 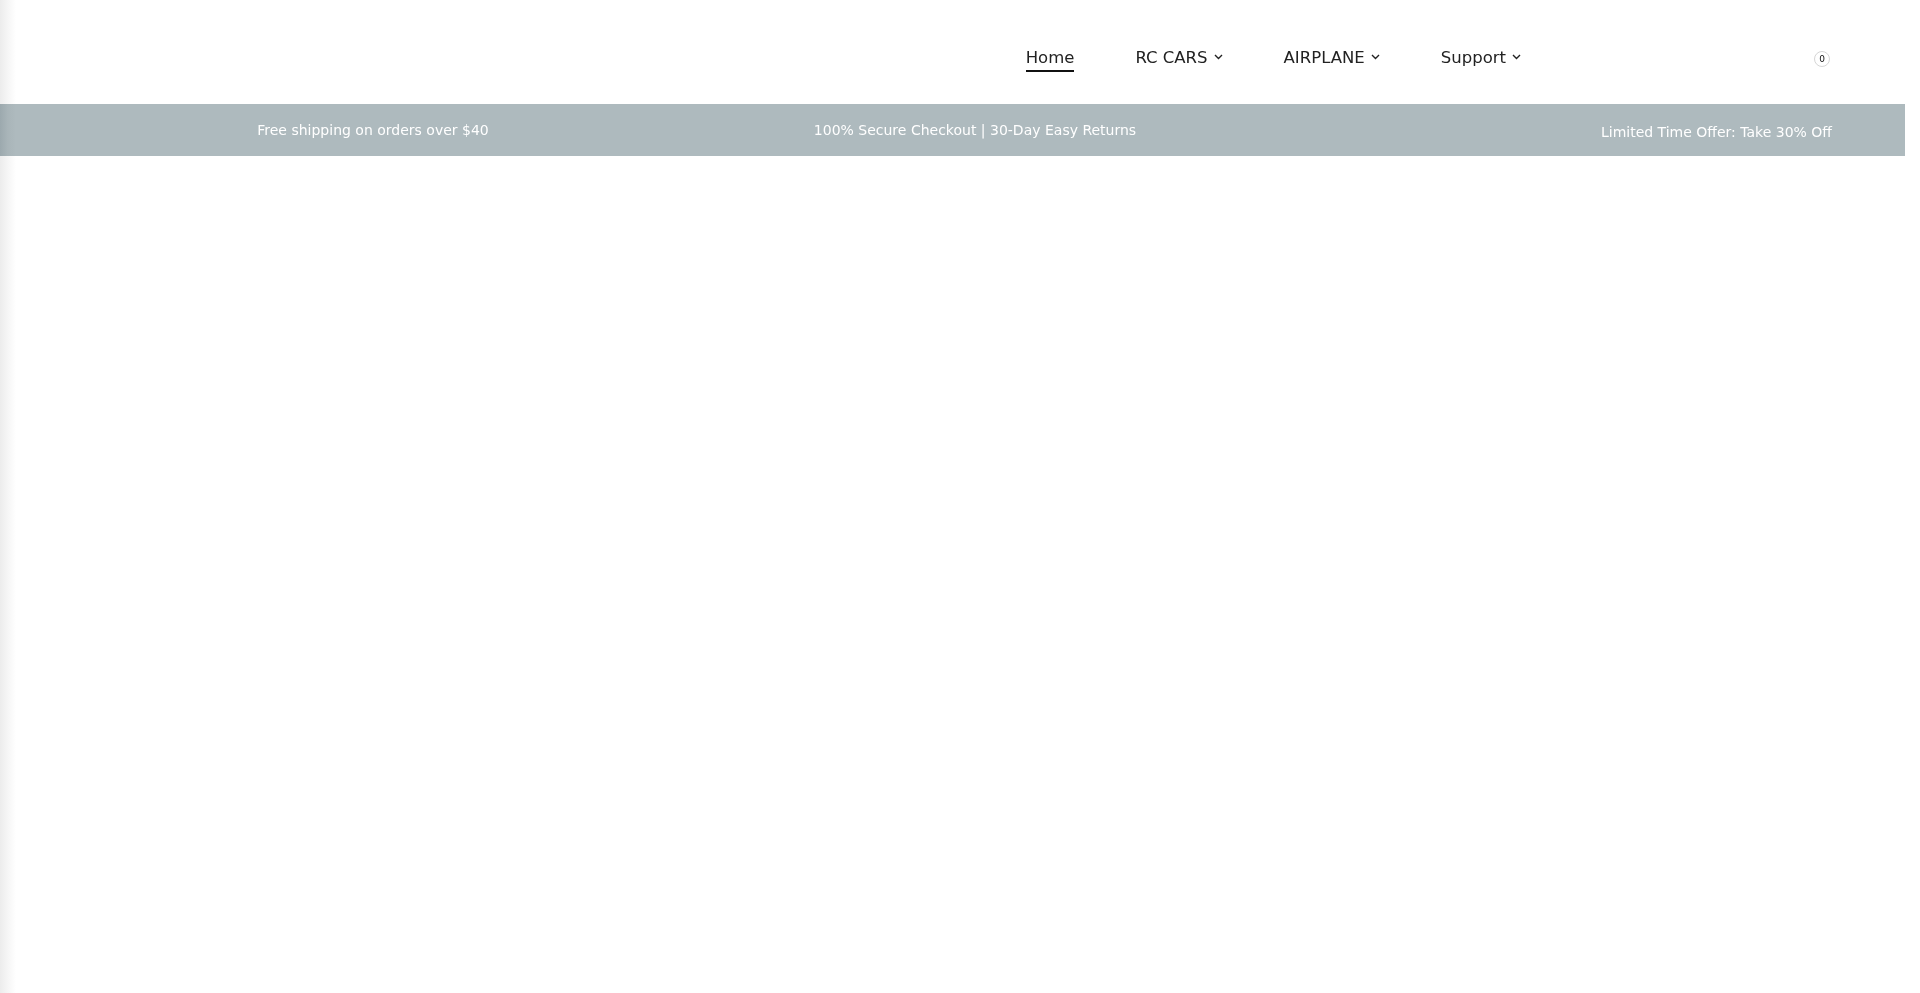 What do you see at coordinates (1822, 59) in the screenshot?
I see `cart-count-badge: 0` at bounding box center [1822, 59].